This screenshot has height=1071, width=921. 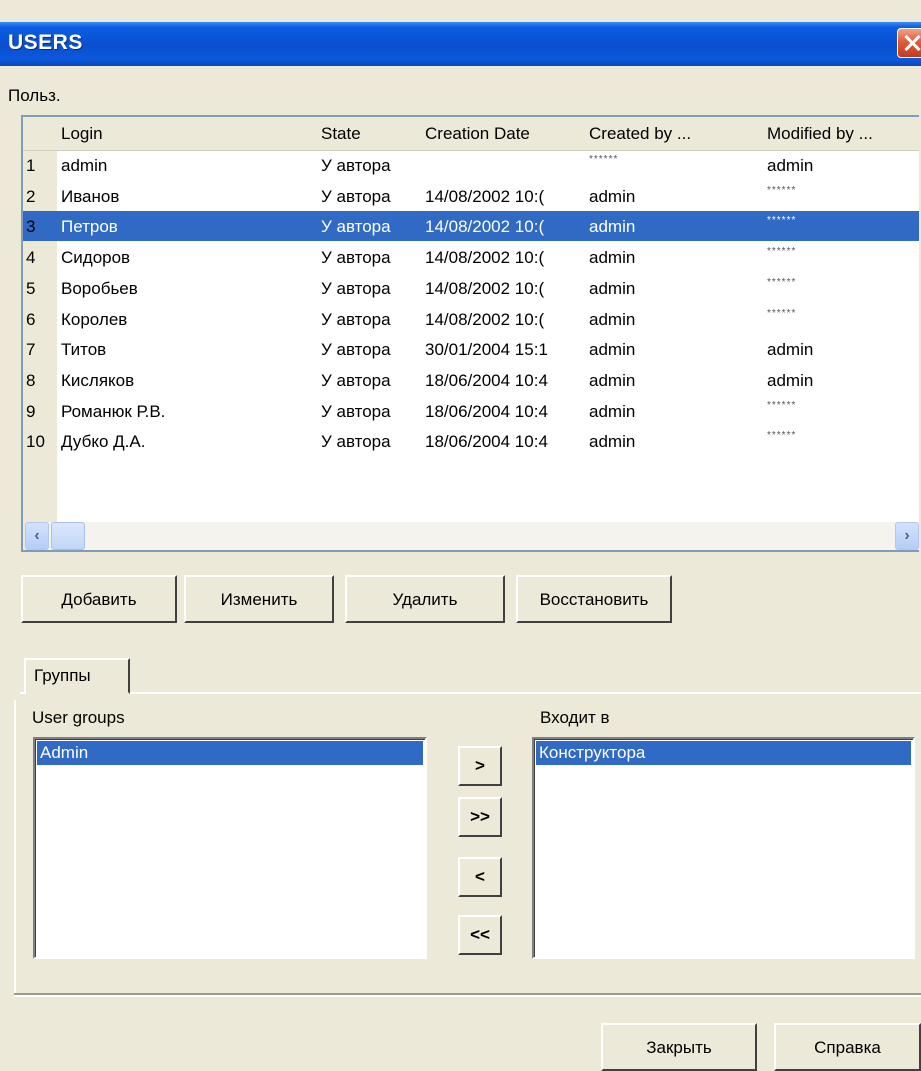 What do you see at coordinates (34, 95) in the screenshot?
I see `users-section-label: Польз.` at bounding box center [34, 95].